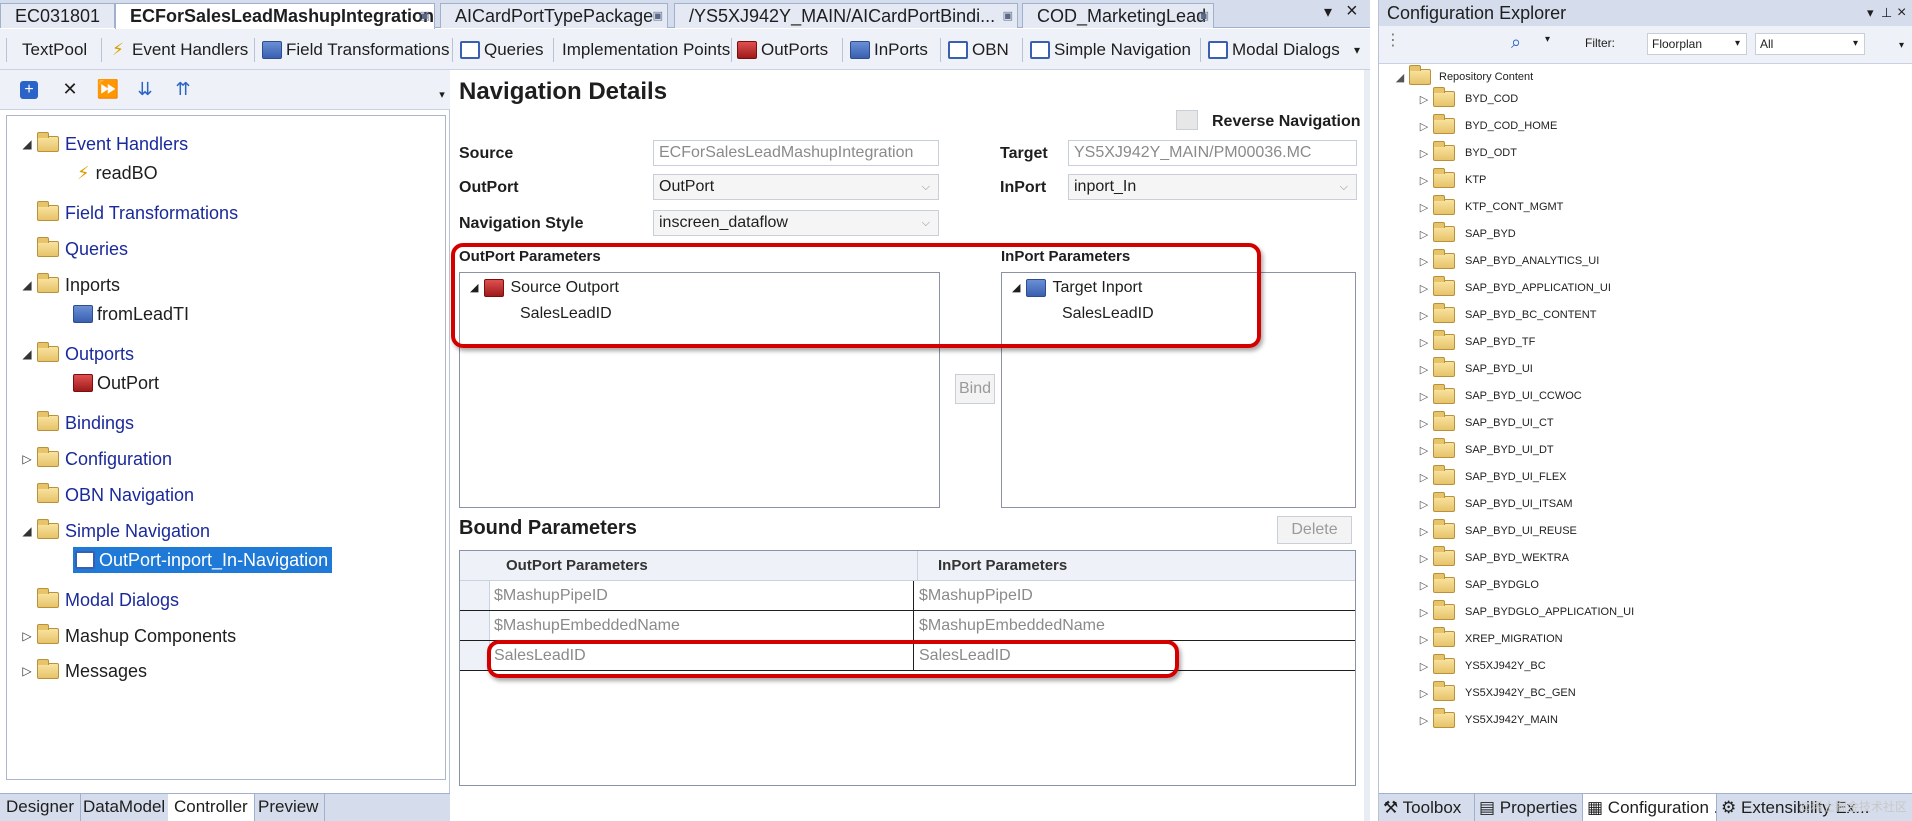 This screenshot has height=821, width=1912. Describe the element at coordinates (115, 495) in the screenshot. I see `tree-node-obn-navigation: OBN Navigation` at that location.